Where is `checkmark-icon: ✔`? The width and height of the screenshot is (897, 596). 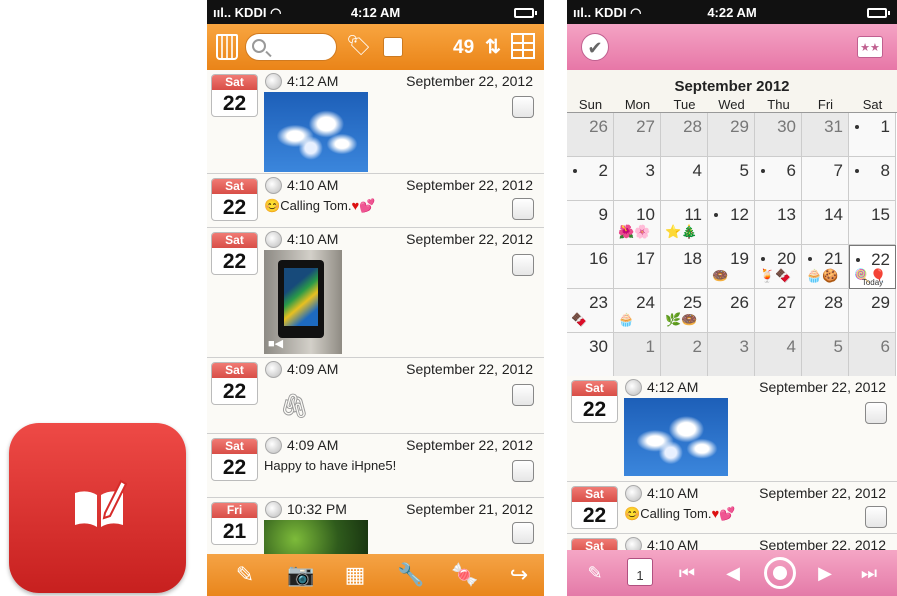 checkmark-icon: ✔ is located at coordinates (595, 47).